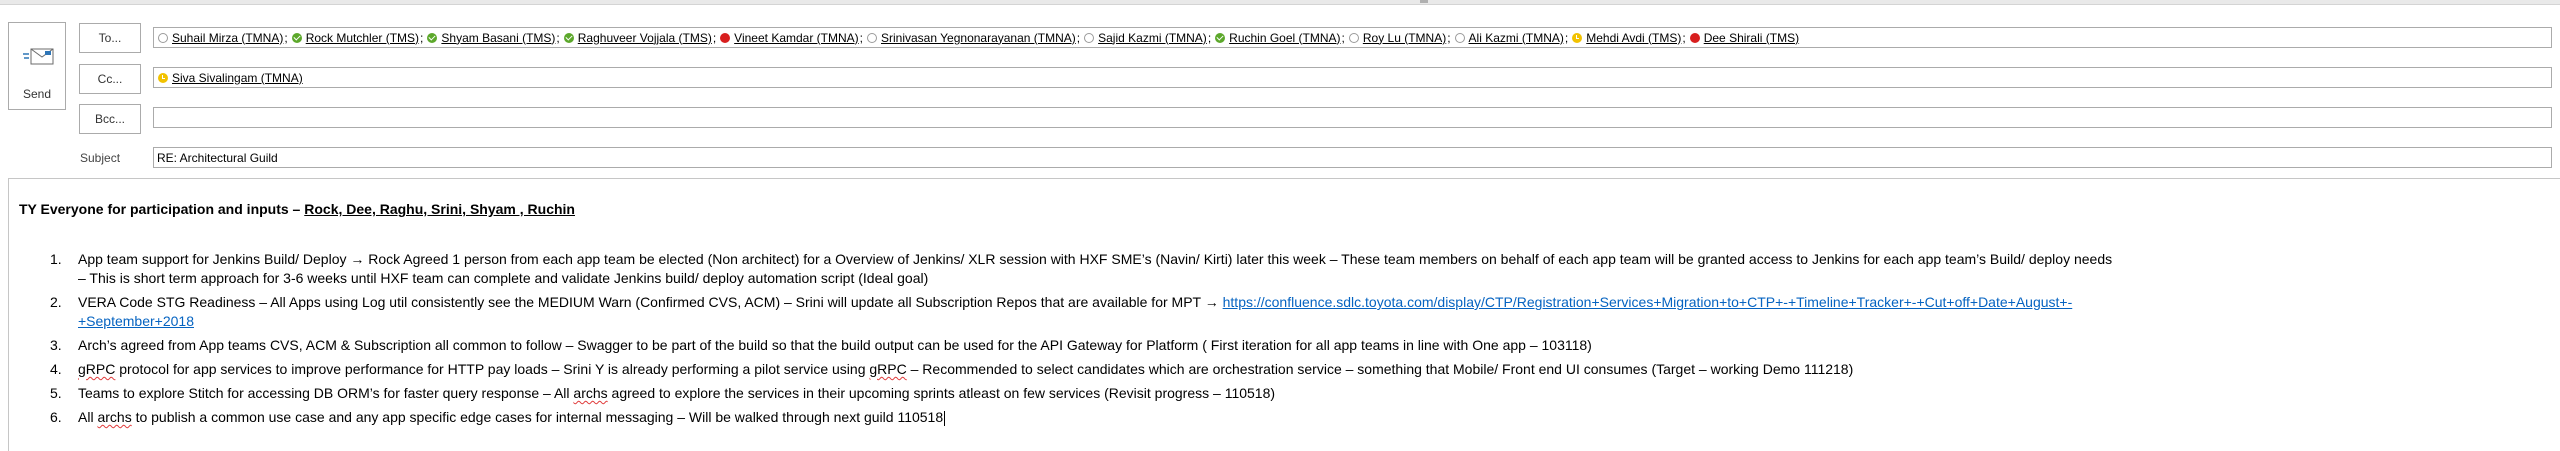 This screenshot has height=451, width=2560. I want to click on recipient-chip: Sajid Kazmi (TMNA);, so click(1147, 38).